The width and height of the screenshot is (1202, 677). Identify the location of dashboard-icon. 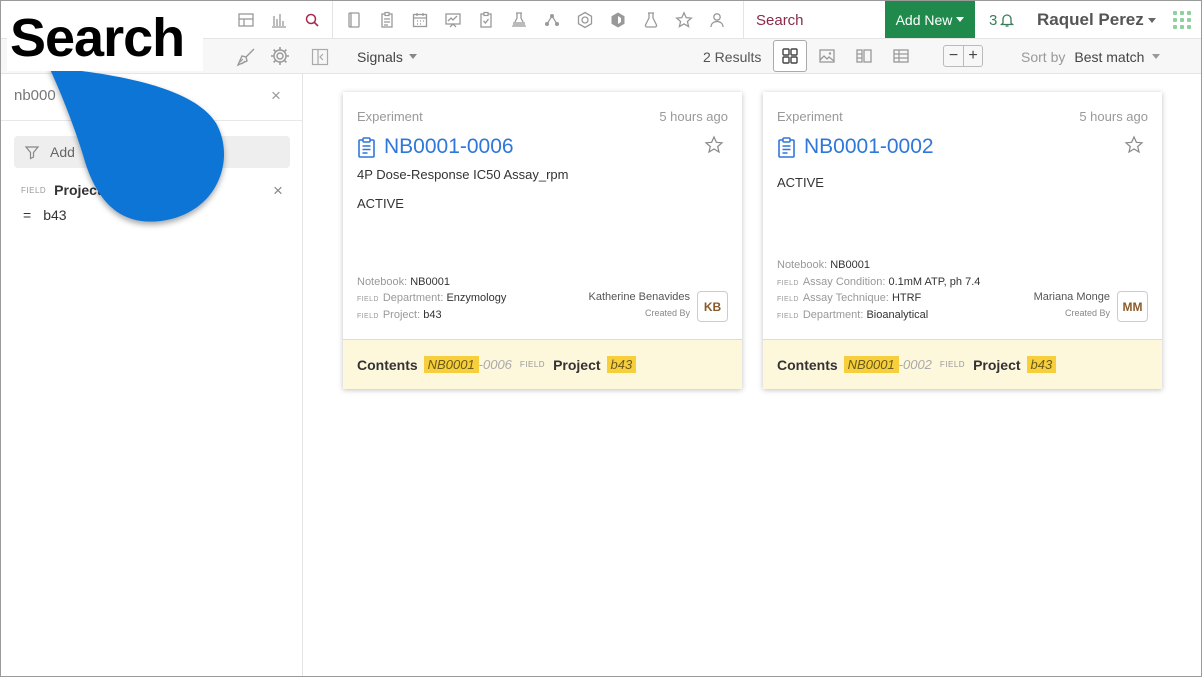
(245, 20).